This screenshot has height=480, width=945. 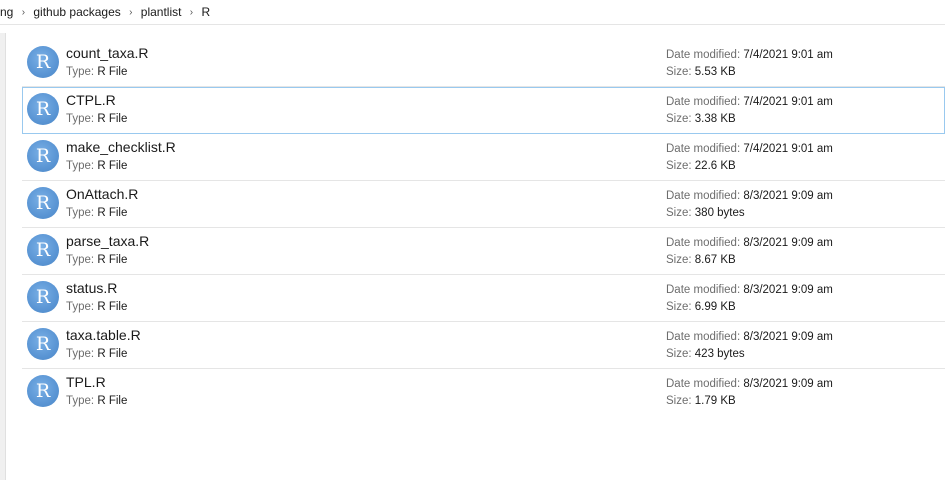 I want to click on size-value: 423 bytes, so click(x=719, y=354).